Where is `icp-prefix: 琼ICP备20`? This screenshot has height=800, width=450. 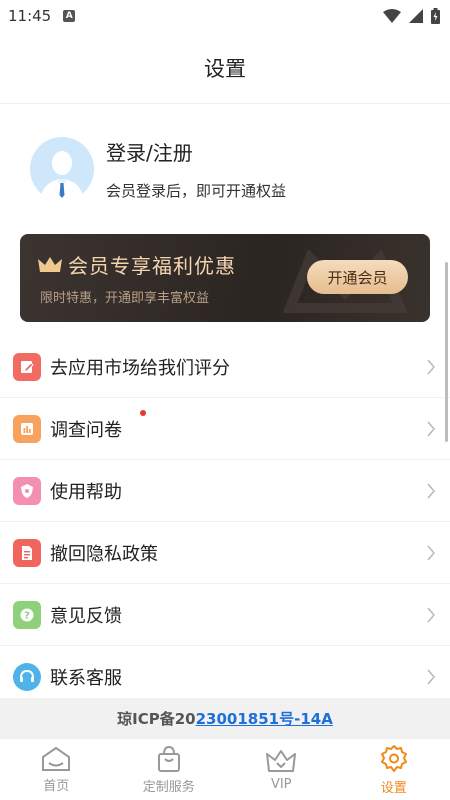
icp-prefix: 琼ICP备20 is located at coordinates (156, 718).